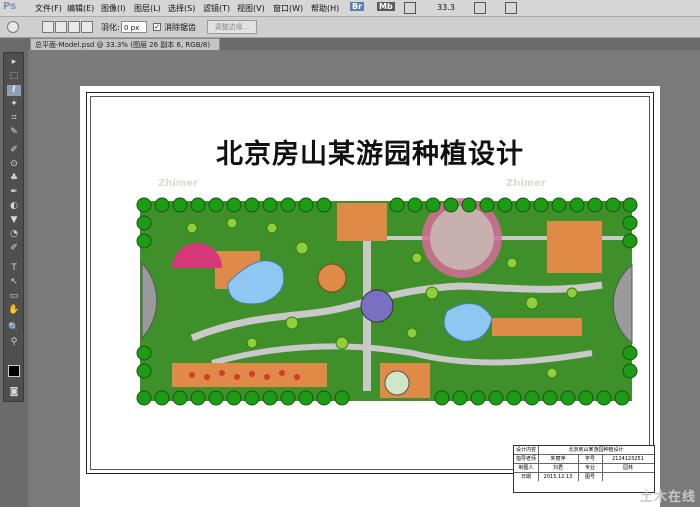  Describe the element at coordinates (110, 27) in the screenshot. I see `feather-label: 羽化:` at that location.